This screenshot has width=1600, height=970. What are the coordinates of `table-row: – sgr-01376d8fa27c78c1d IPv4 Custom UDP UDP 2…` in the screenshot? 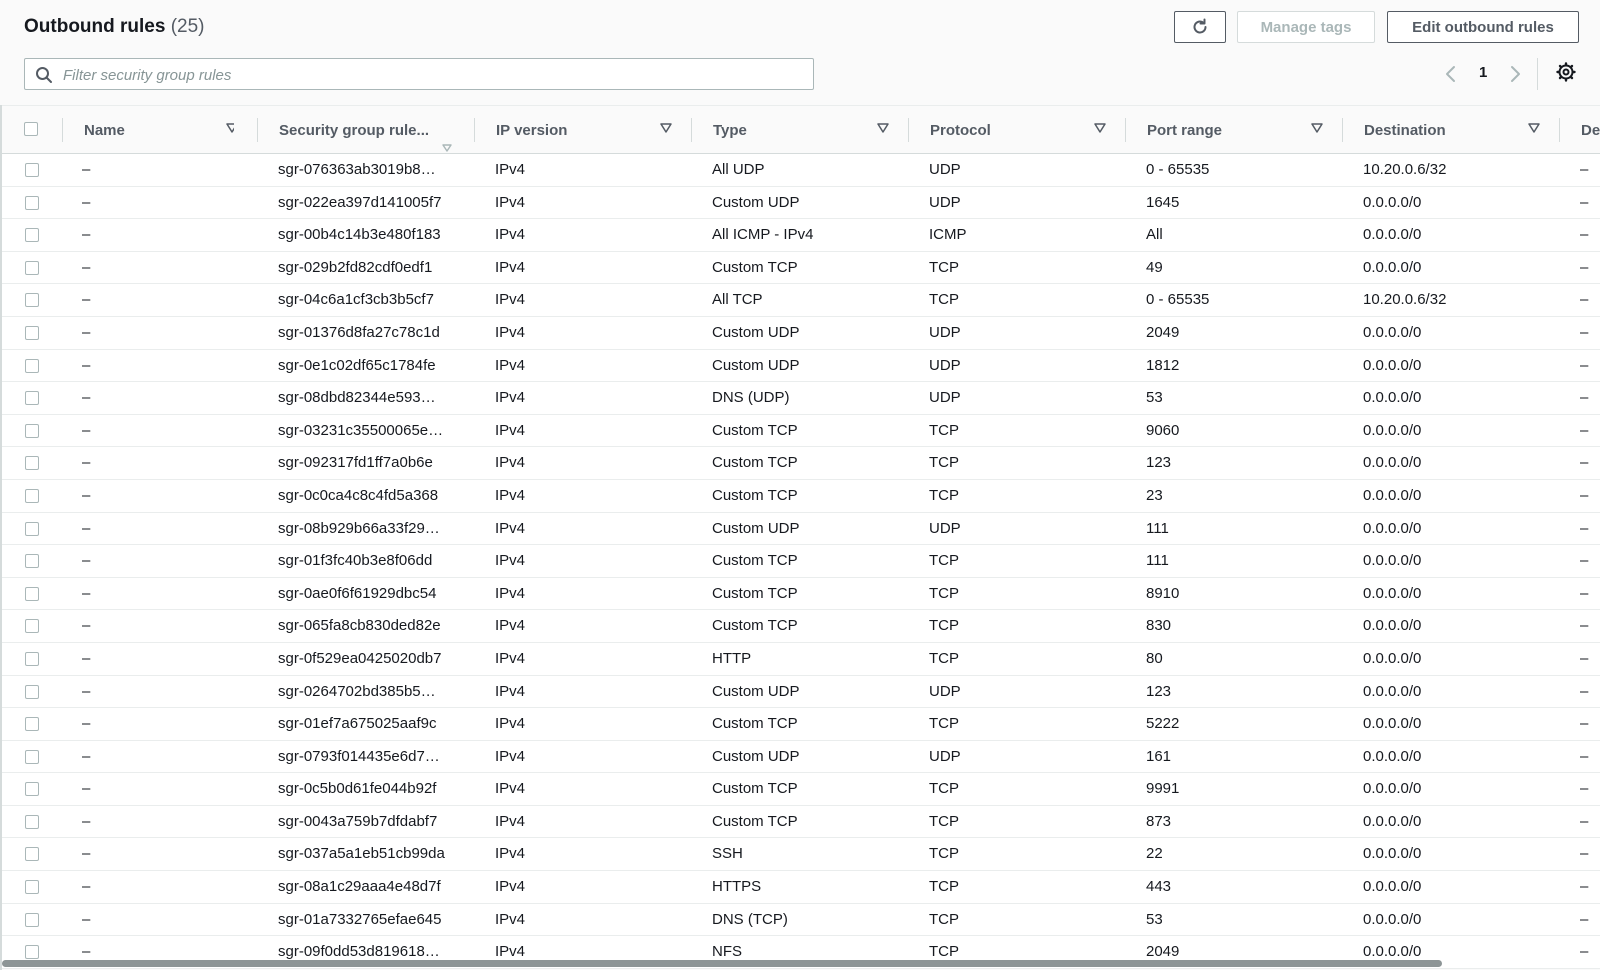 It's located at (801, 333).